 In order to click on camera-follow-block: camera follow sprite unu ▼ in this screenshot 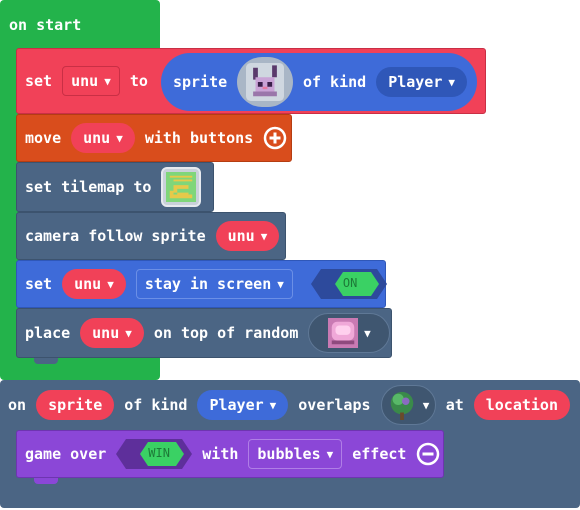, I will do `click(151, 236)`.